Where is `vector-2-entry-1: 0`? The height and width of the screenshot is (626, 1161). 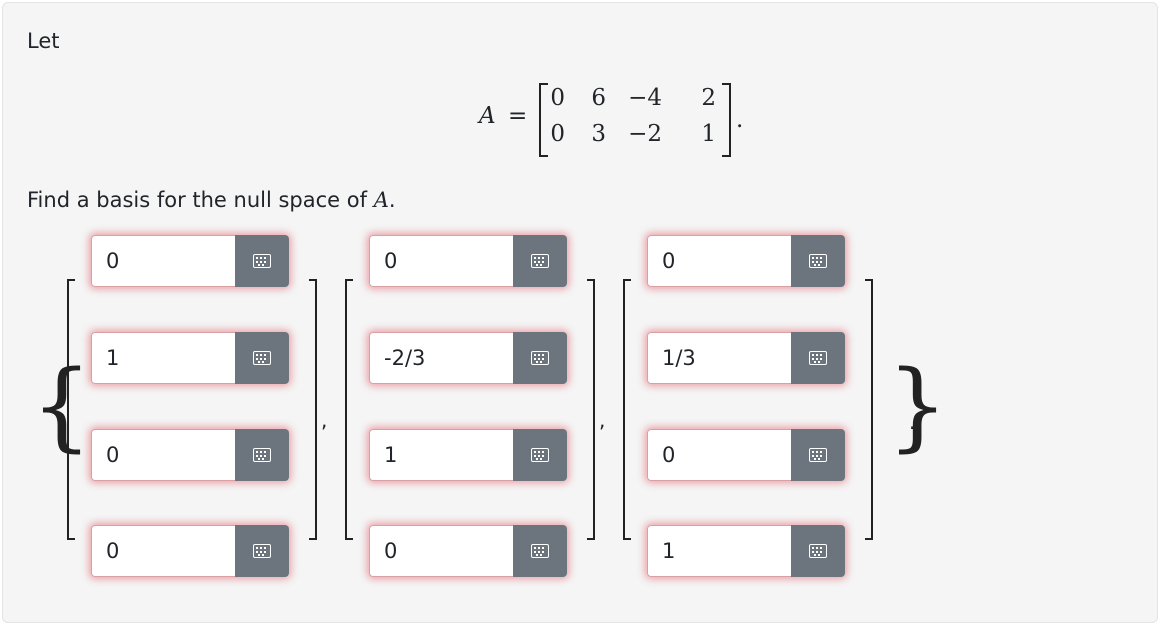
vector-2-entry-1: 0 is located at coordinates (468, 261).